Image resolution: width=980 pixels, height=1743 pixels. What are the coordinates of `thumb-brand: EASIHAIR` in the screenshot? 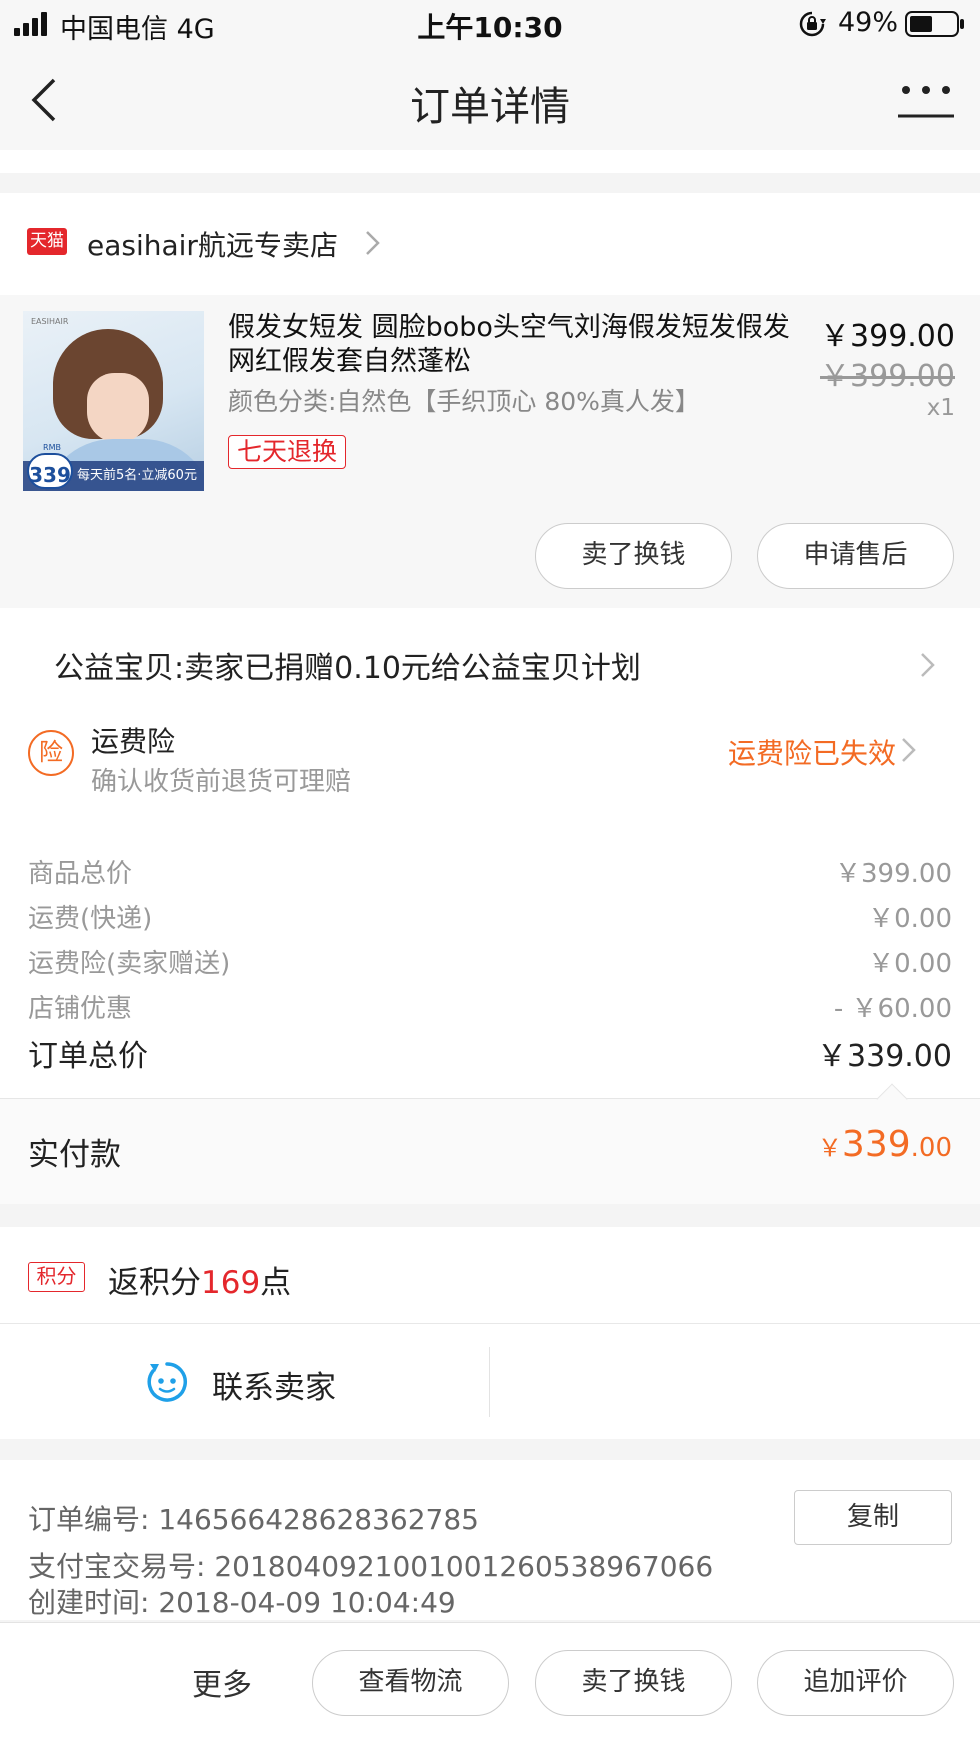 It's located at (50, 321).